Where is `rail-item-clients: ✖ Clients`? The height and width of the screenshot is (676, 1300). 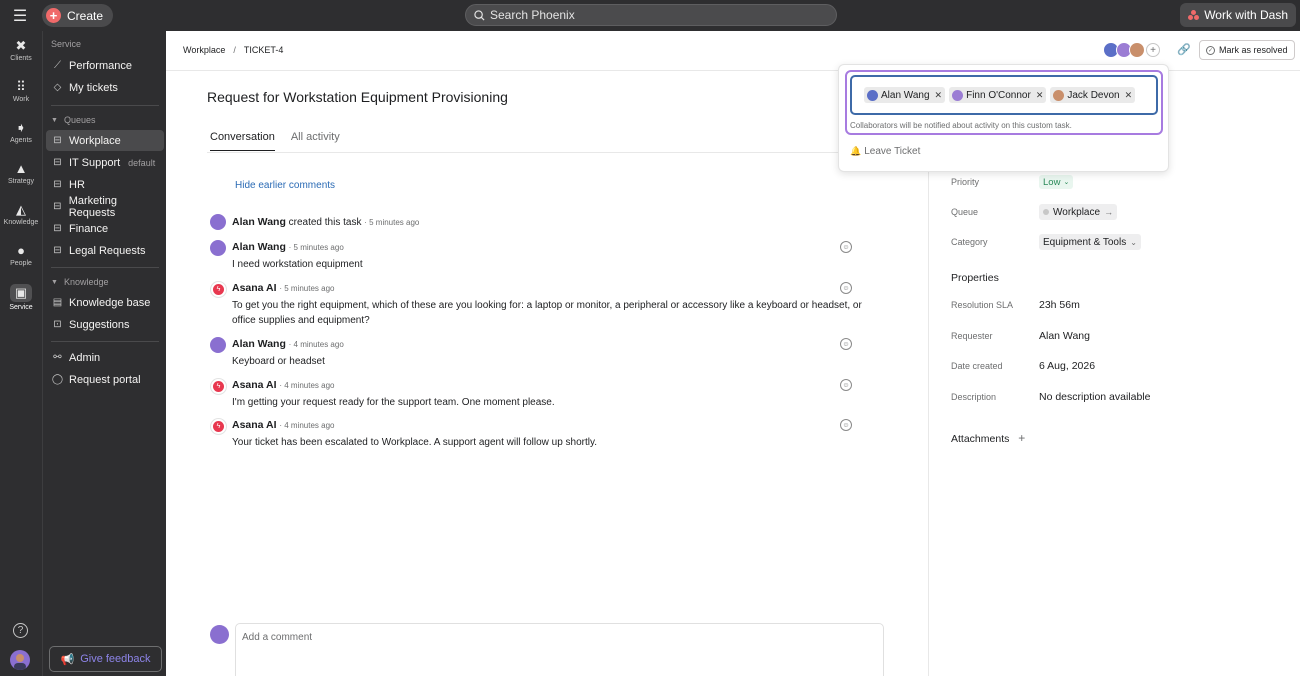
rail-item-clients: ✖ Clients is located at coordinates (21, 50).